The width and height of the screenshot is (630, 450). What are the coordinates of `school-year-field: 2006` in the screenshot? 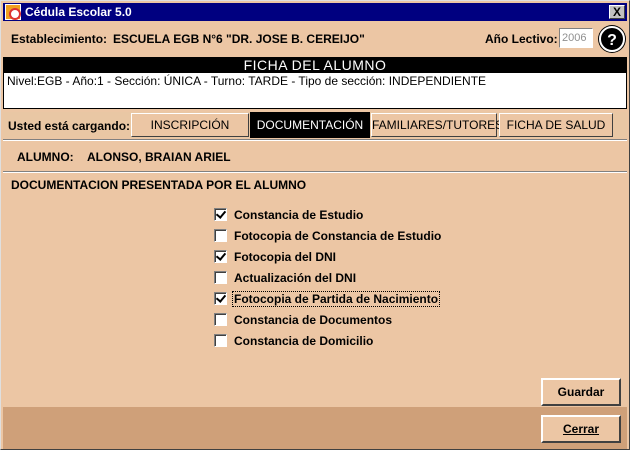 It's located at (576, 38).